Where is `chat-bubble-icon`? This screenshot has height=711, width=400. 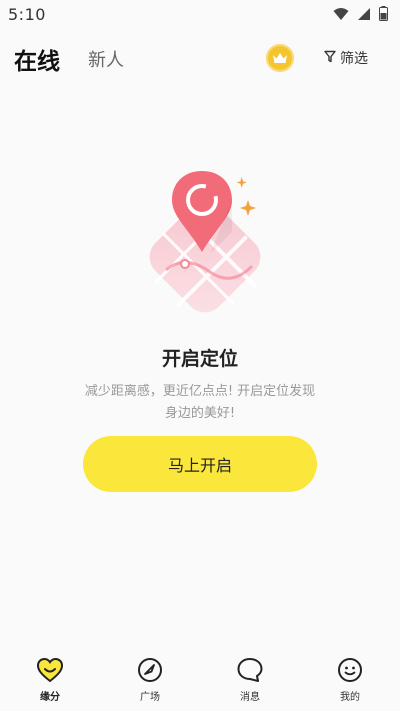 chat-bubble-icon is located at coordinates (250, 670).